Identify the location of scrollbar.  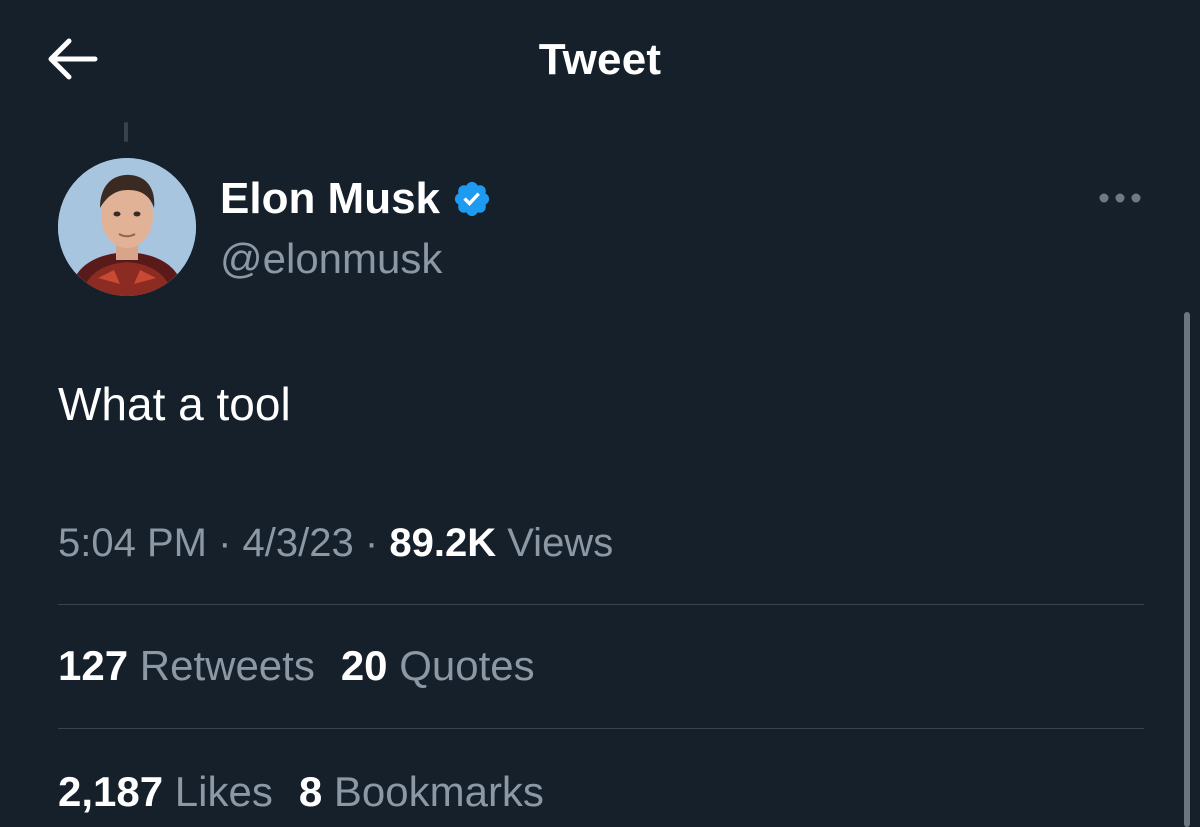
(1187, 569).